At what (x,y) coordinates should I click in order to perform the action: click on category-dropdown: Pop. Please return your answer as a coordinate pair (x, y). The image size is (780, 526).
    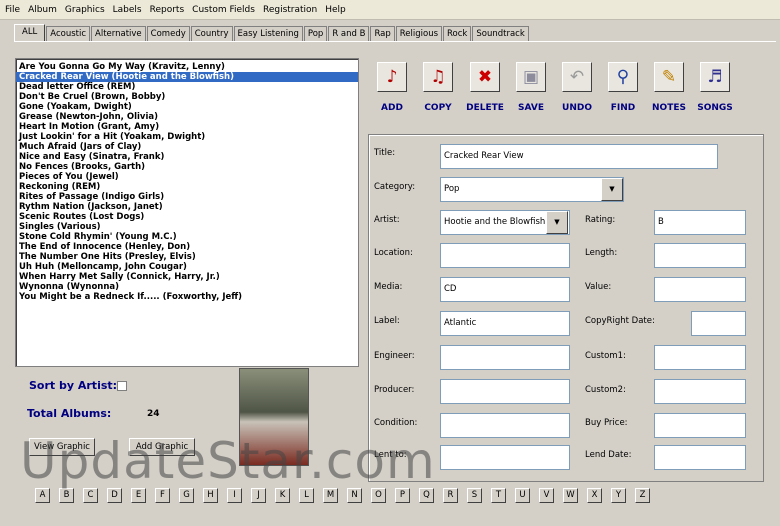
    Looking at the image, I should click on (532, 189).